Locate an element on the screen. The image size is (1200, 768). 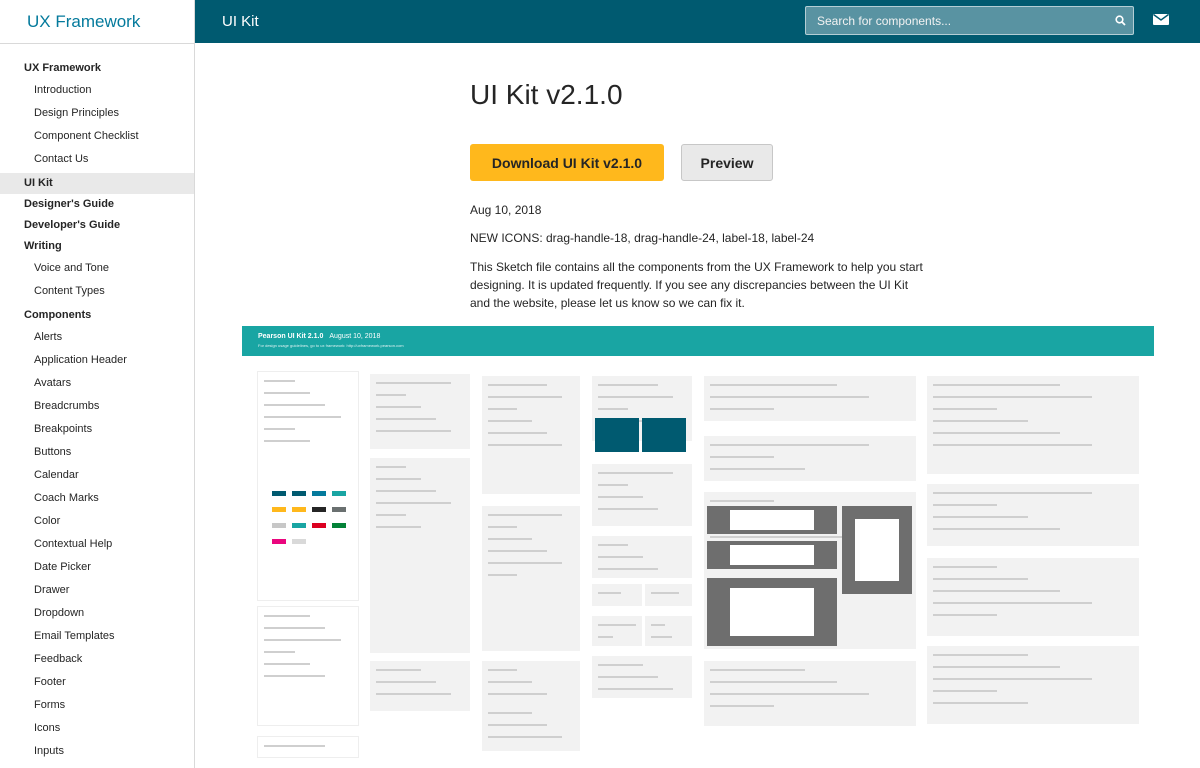
sidebar-item-contact-us: Contact Us is located at coordinates (97, 159).